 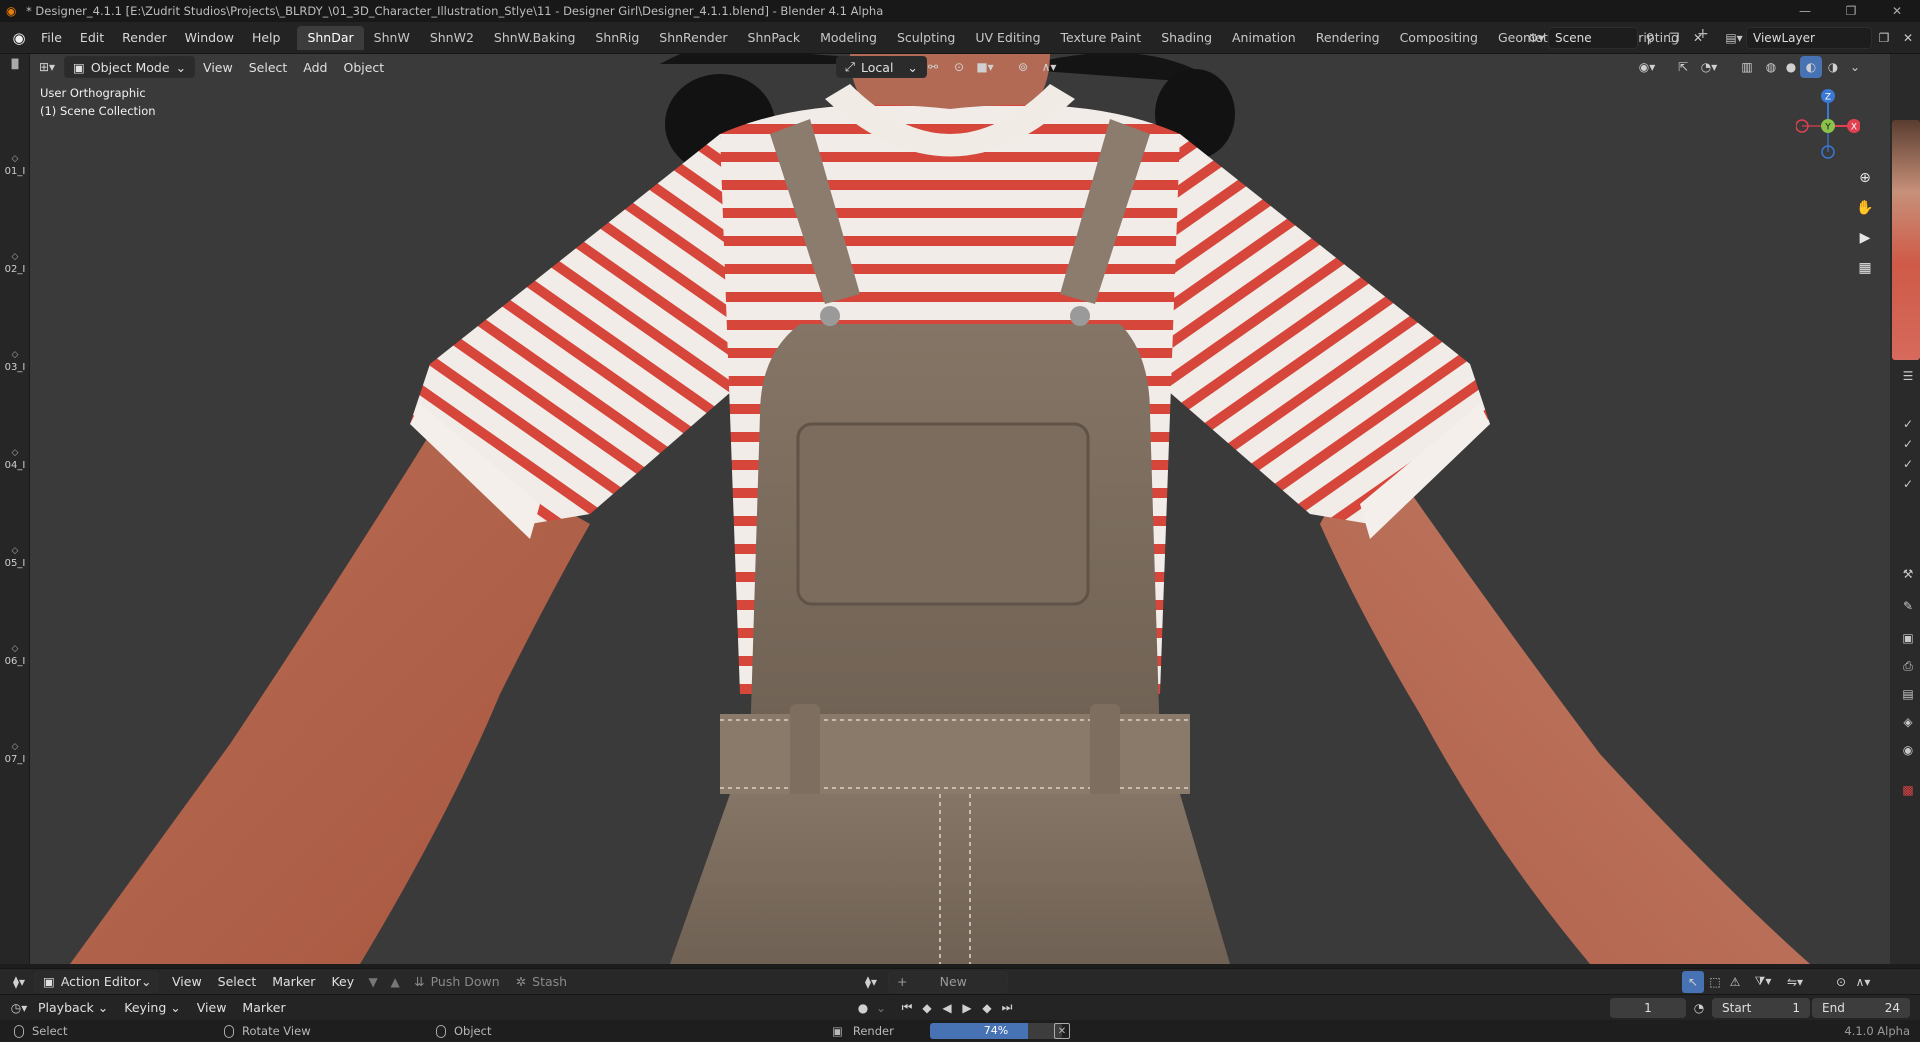 What do you see at coordinates (1709, 67) in the screenshot?
I see `overlays-icon: ◔▾` at bounding box center [1709, 67].